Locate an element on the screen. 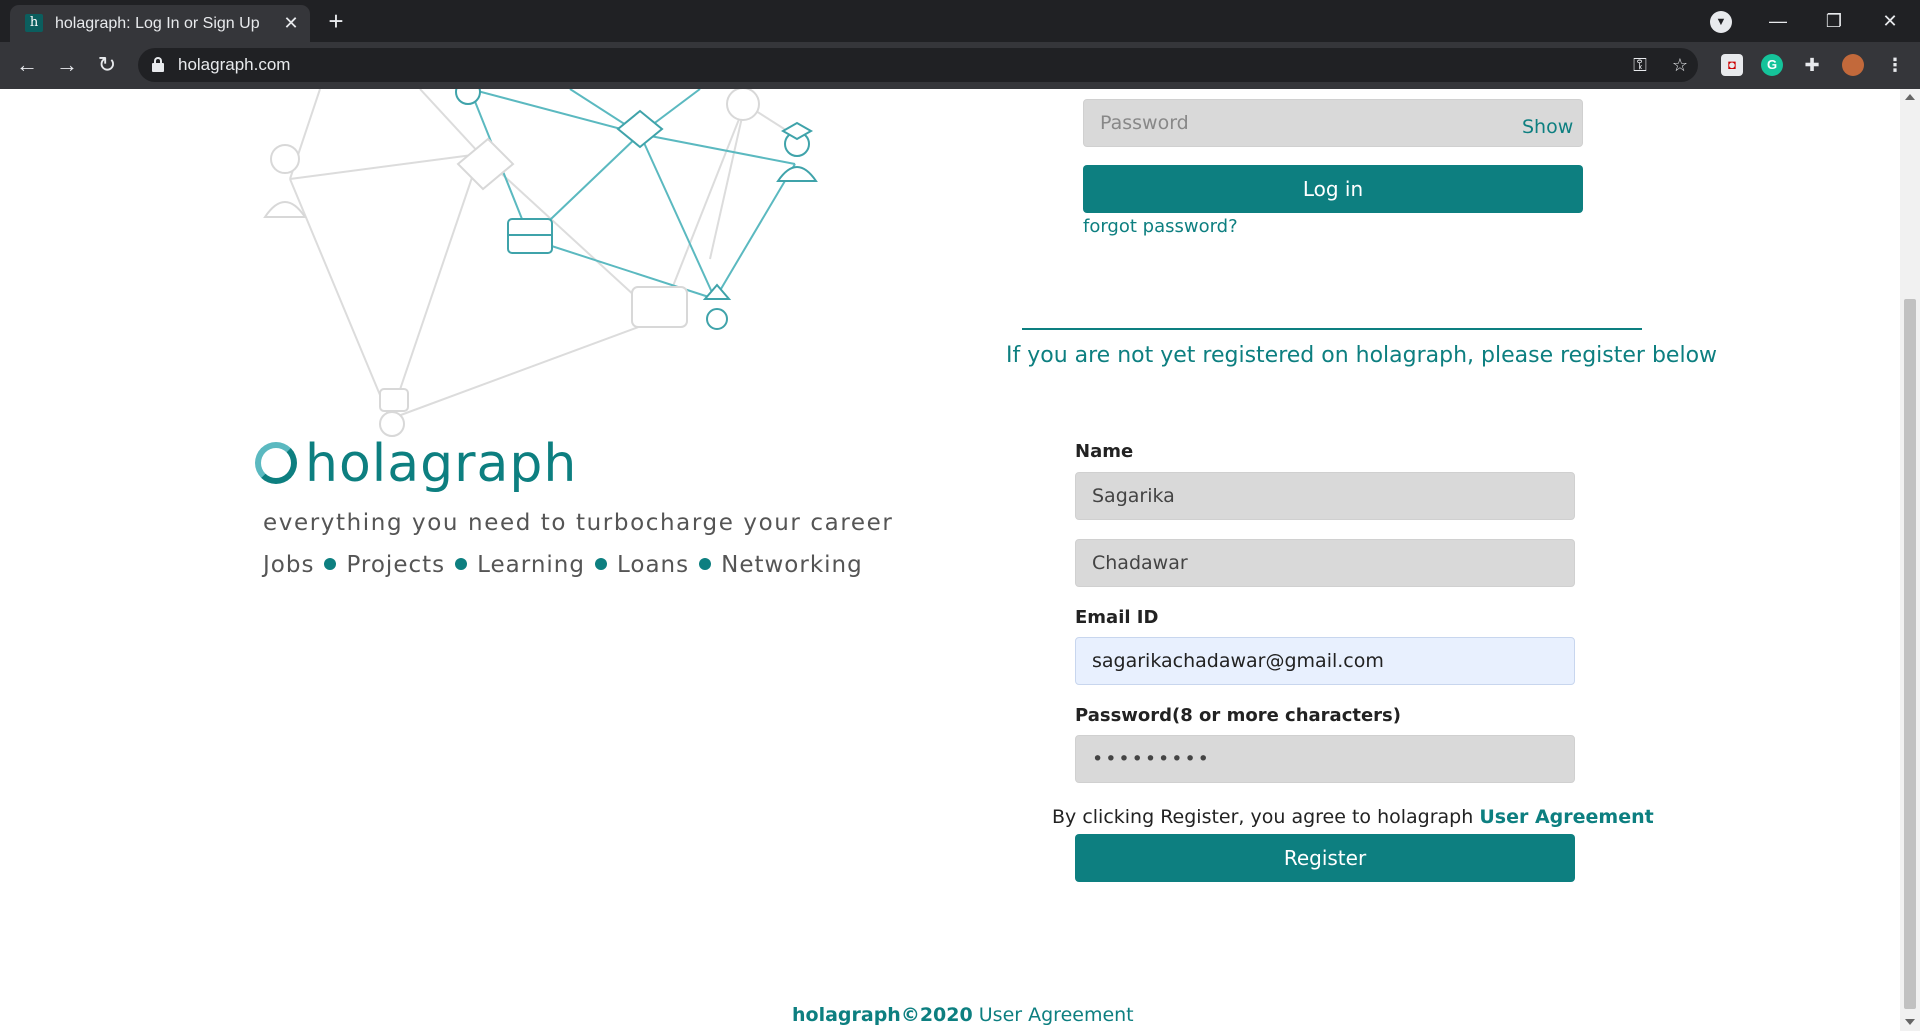 Image resolution: width=1920 pixels, height=1031 pixels. key-icon: ⚿ is located at coordinates (1640, 65).